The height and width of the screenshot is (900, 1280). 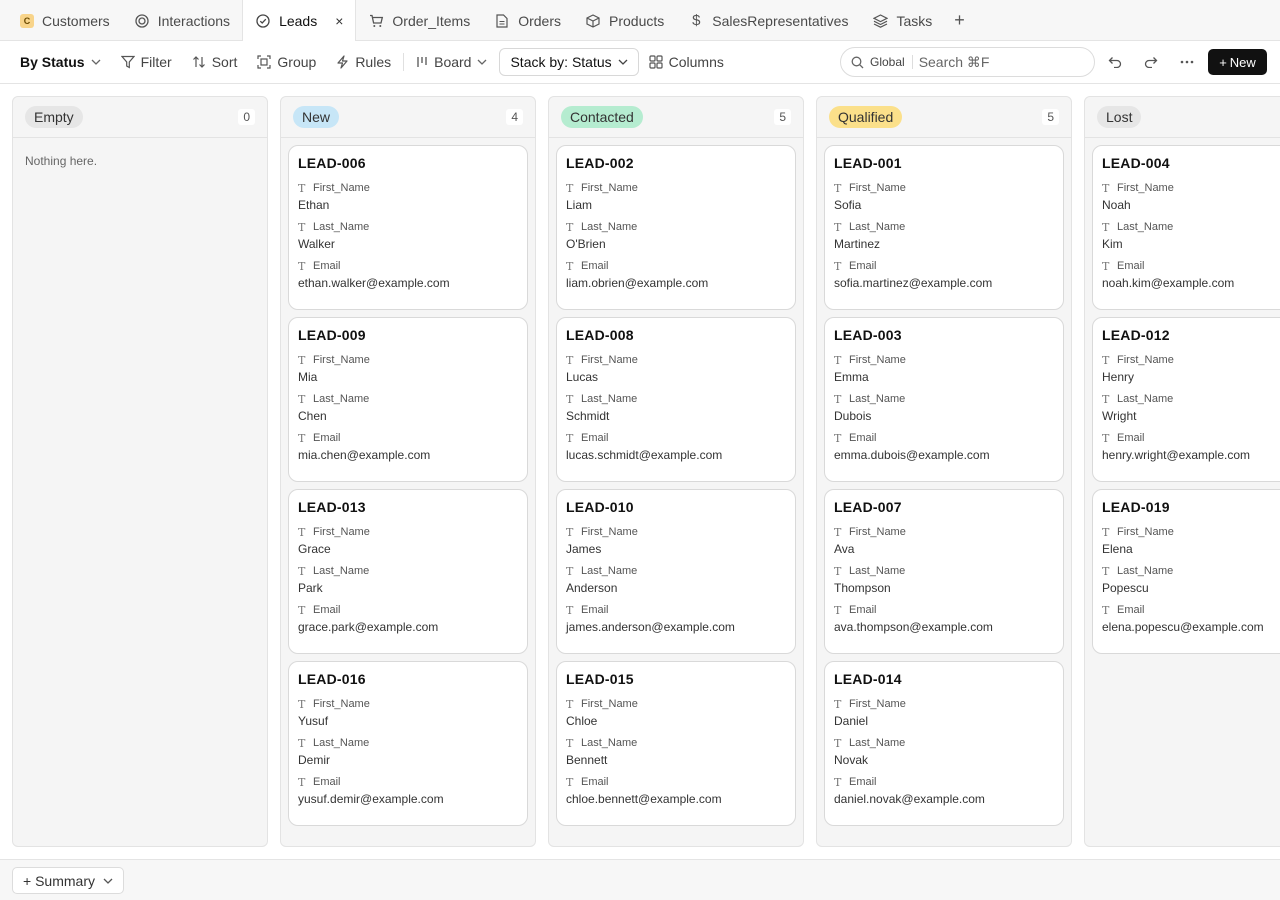 What do you see at coordinates (199, 62) in the screenshot?
I see `sort-icon` at bounding box center [199, 62].